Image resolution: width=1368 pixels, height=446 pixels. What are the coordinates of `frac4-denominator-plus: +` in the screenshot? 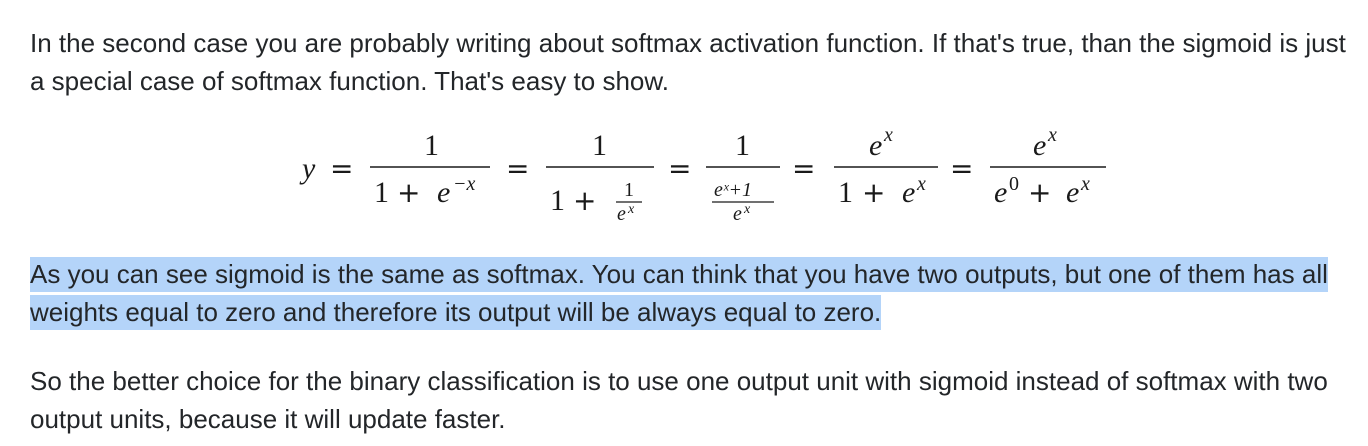 It's located at (873, 192).